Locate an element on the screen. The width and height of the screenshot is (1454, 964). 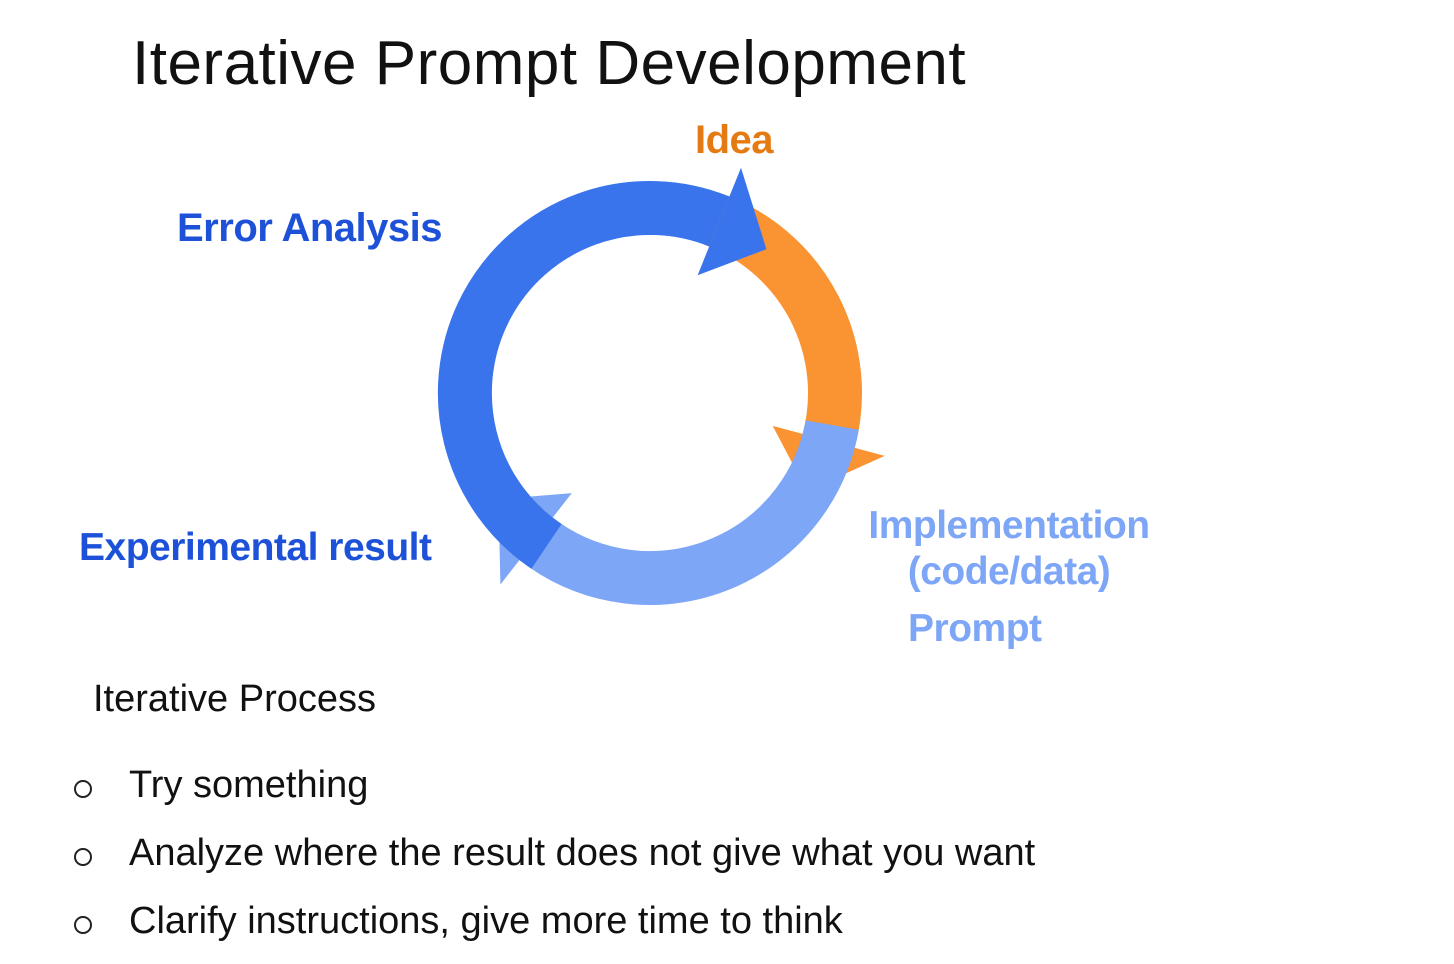
stage-label-error-analysis: Error Analysis is located at coordinates (309, 228).